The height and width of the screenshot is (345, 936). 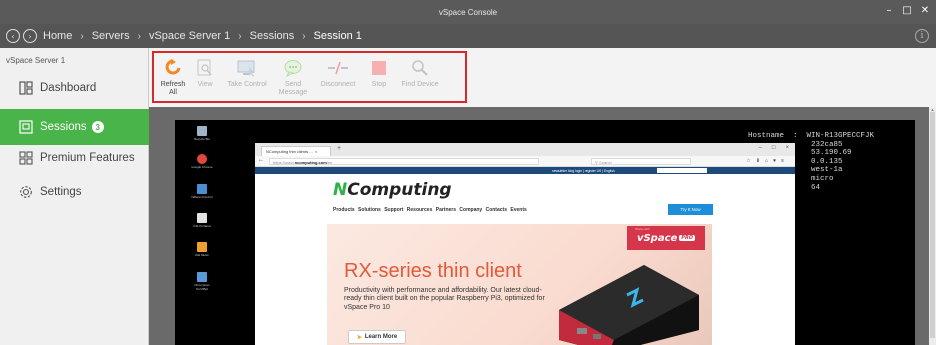 What do you see at coordinates (87, 158) in the screenshot?
I see `sidebar-item-label: Premium Features` at bounding box center [87, 158].